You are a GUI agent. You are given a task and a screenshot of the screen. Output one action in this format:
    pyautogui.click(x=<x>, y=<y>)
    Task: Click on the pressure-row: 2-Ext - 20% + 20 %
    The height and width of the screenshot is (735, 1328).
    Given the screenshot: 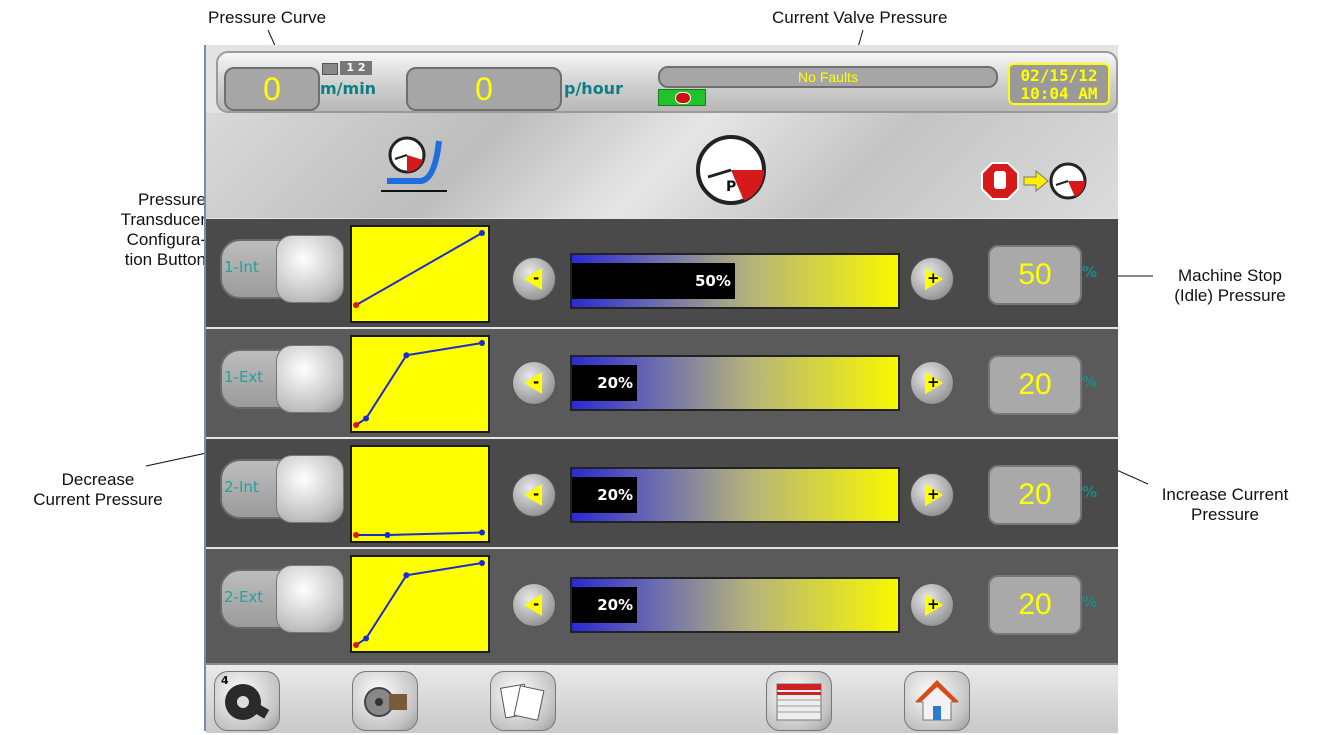 What is the action you would take?
    pyautogui.click(x=662, y=606)
    